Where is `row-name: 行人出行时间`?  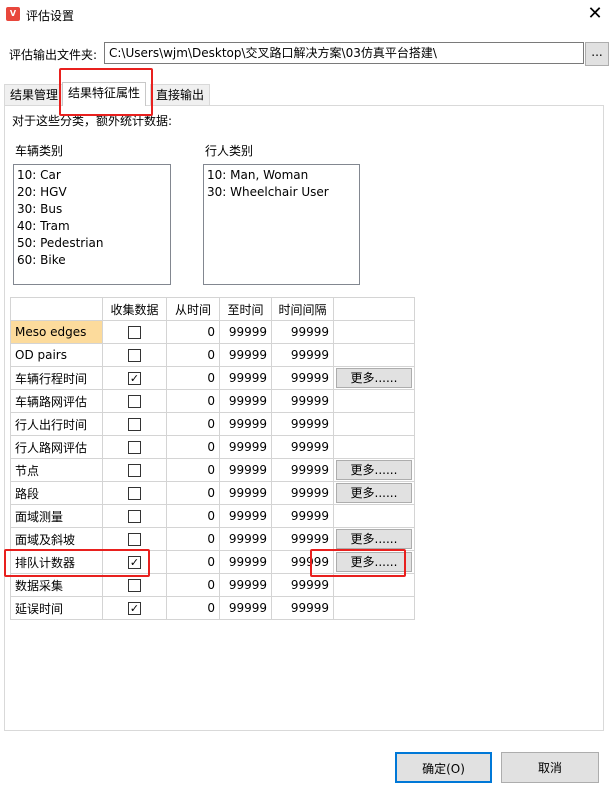
row-name: 行人出行时间 is located at coordinates (56, 424).